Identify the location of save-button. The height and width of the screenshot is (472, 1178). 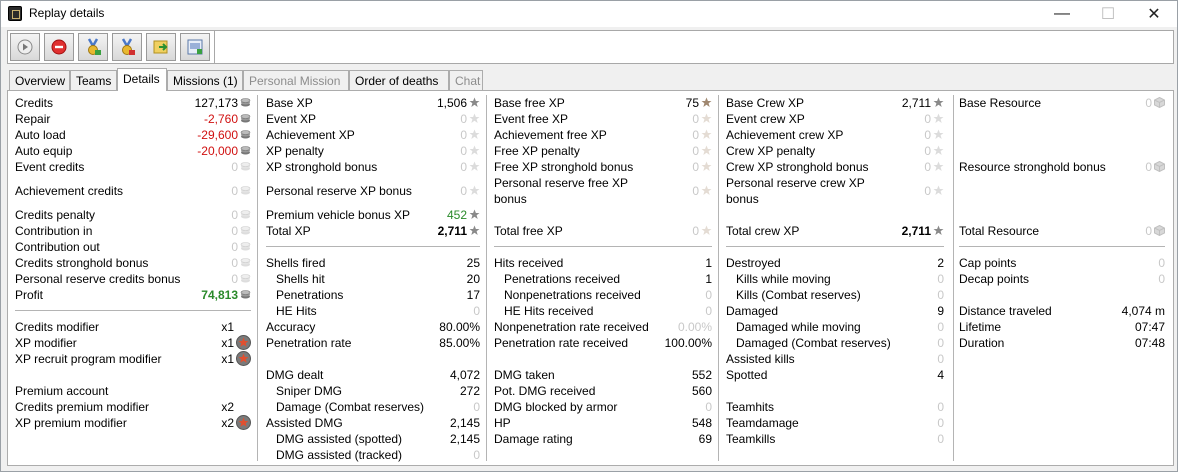
(195, 47).